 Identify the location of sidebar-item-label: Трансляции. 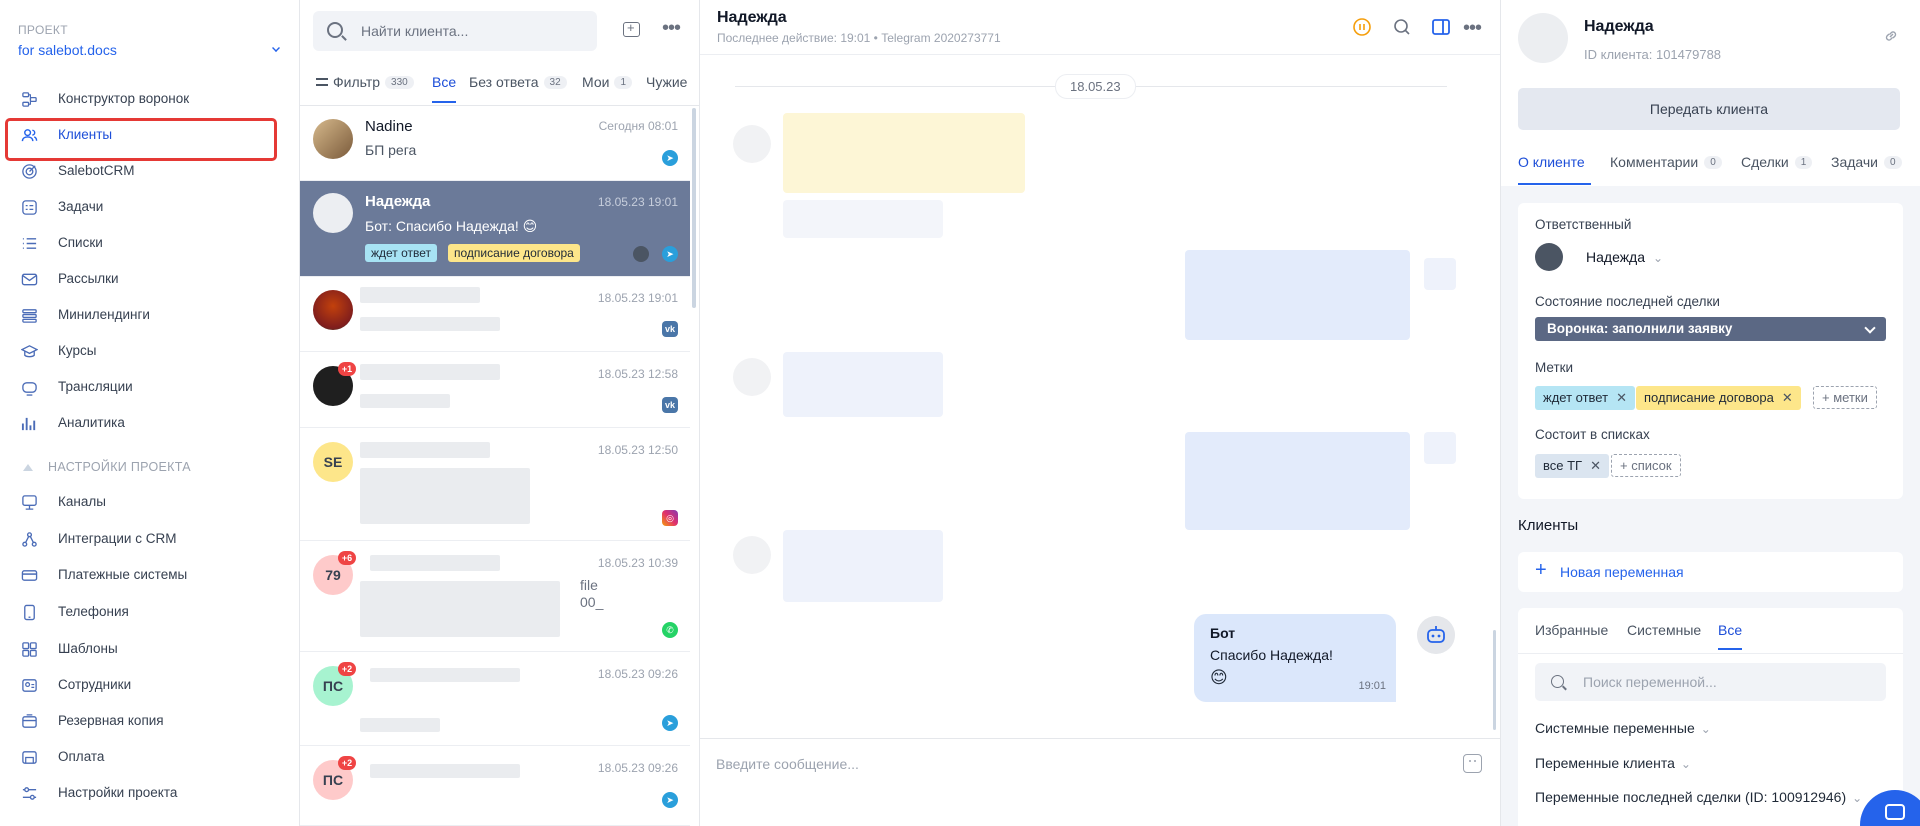
(95, 386).